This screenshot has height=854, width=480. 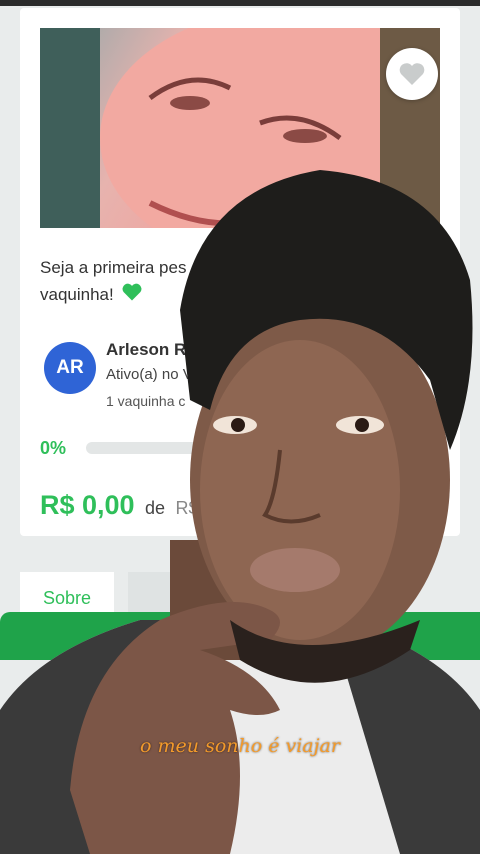 What do you see at coordinates (240, 3) in the screenshot?
I see `status-bar` at bounding box center [240, 3].